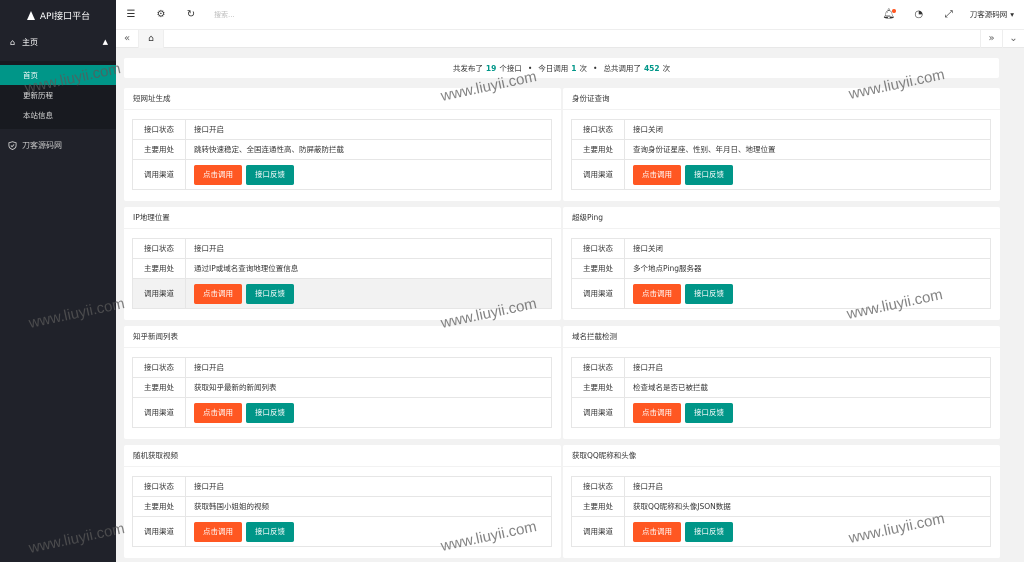  I want to click on api-description: 获取韩国小姐姐的视频, so click(368, 506).